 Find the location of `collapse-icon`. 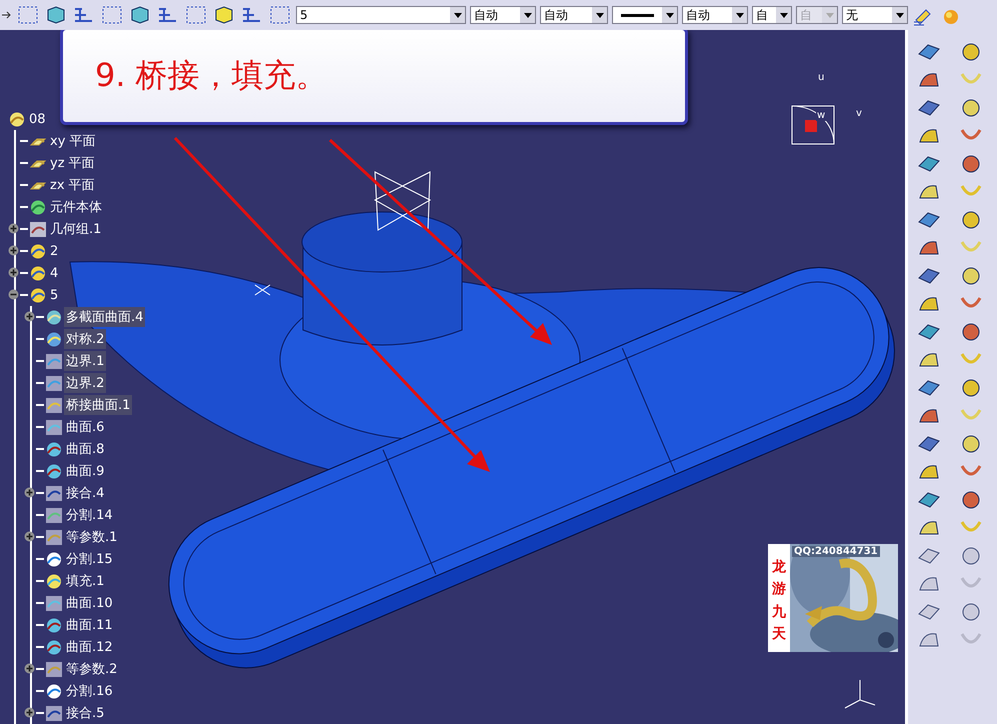

collapse-icon is located at coordinates (13, 294).